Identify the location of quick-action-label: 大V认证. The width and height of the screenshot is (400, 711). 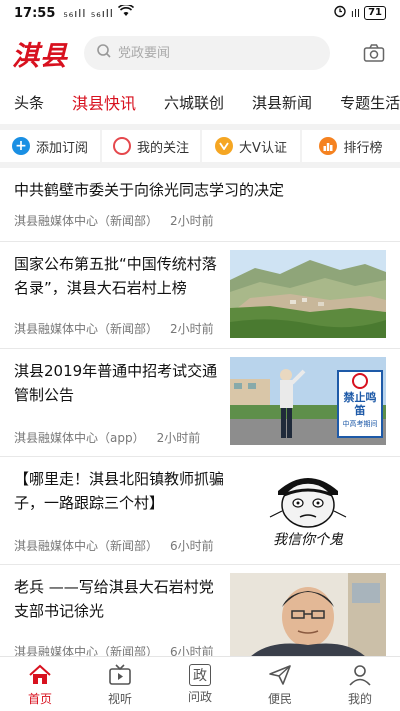
(263, 148).